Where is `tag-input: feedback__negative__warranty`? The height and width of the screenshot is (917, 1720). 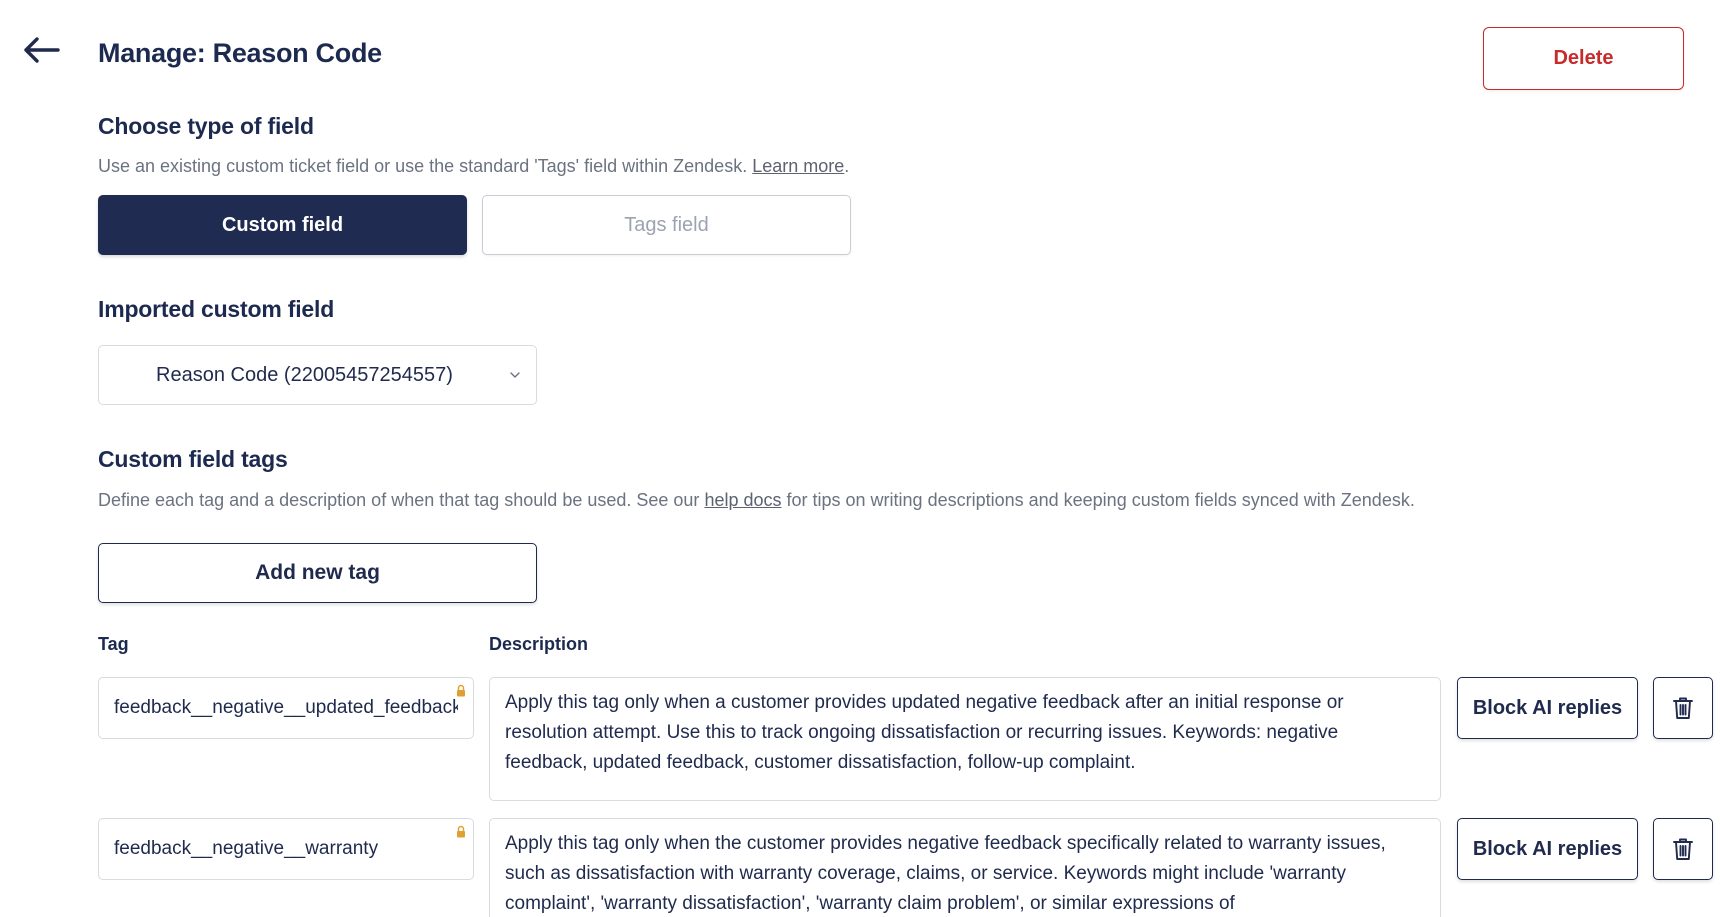 tag-input: feedback__negative__warranty is located at coordinates (286, 849).